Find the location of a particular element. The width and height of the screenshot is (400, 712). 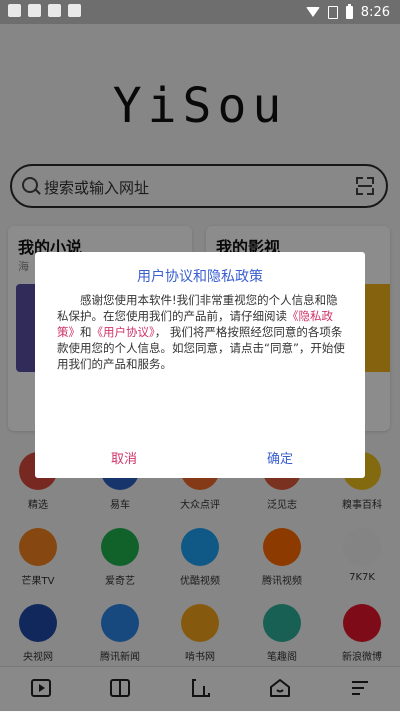

cancel-button: 取消 is located at coordinates (124, 457).